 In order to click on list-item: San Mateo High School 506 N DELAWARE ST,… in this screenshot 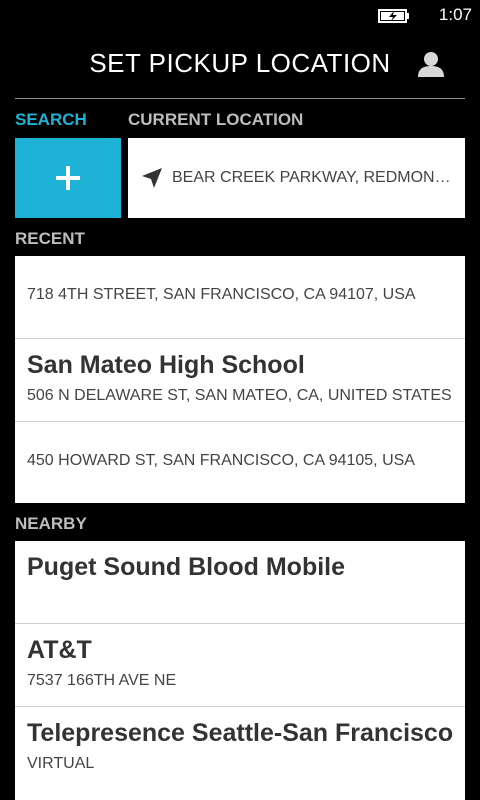, I will do `click(240, 380)`.